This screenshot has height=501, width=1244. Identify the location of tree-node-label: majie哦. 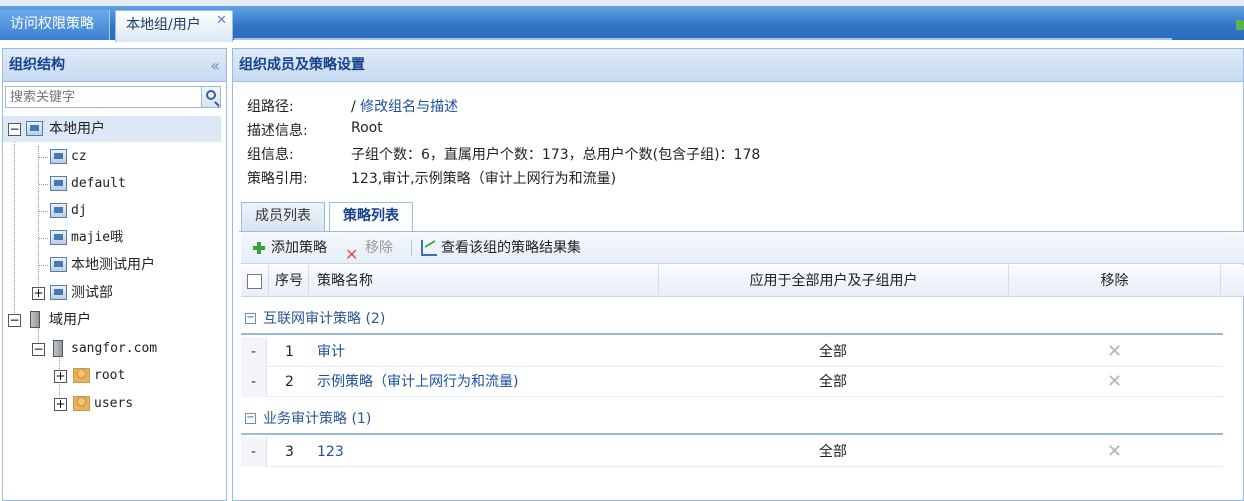
(97, 237).